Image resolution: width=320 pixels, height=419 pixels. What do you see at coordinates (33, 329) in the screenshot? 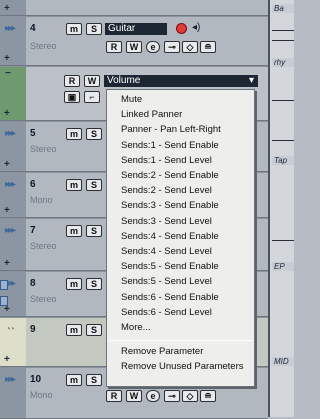
I see `track-number: 9` at bounding box center [33, 329].